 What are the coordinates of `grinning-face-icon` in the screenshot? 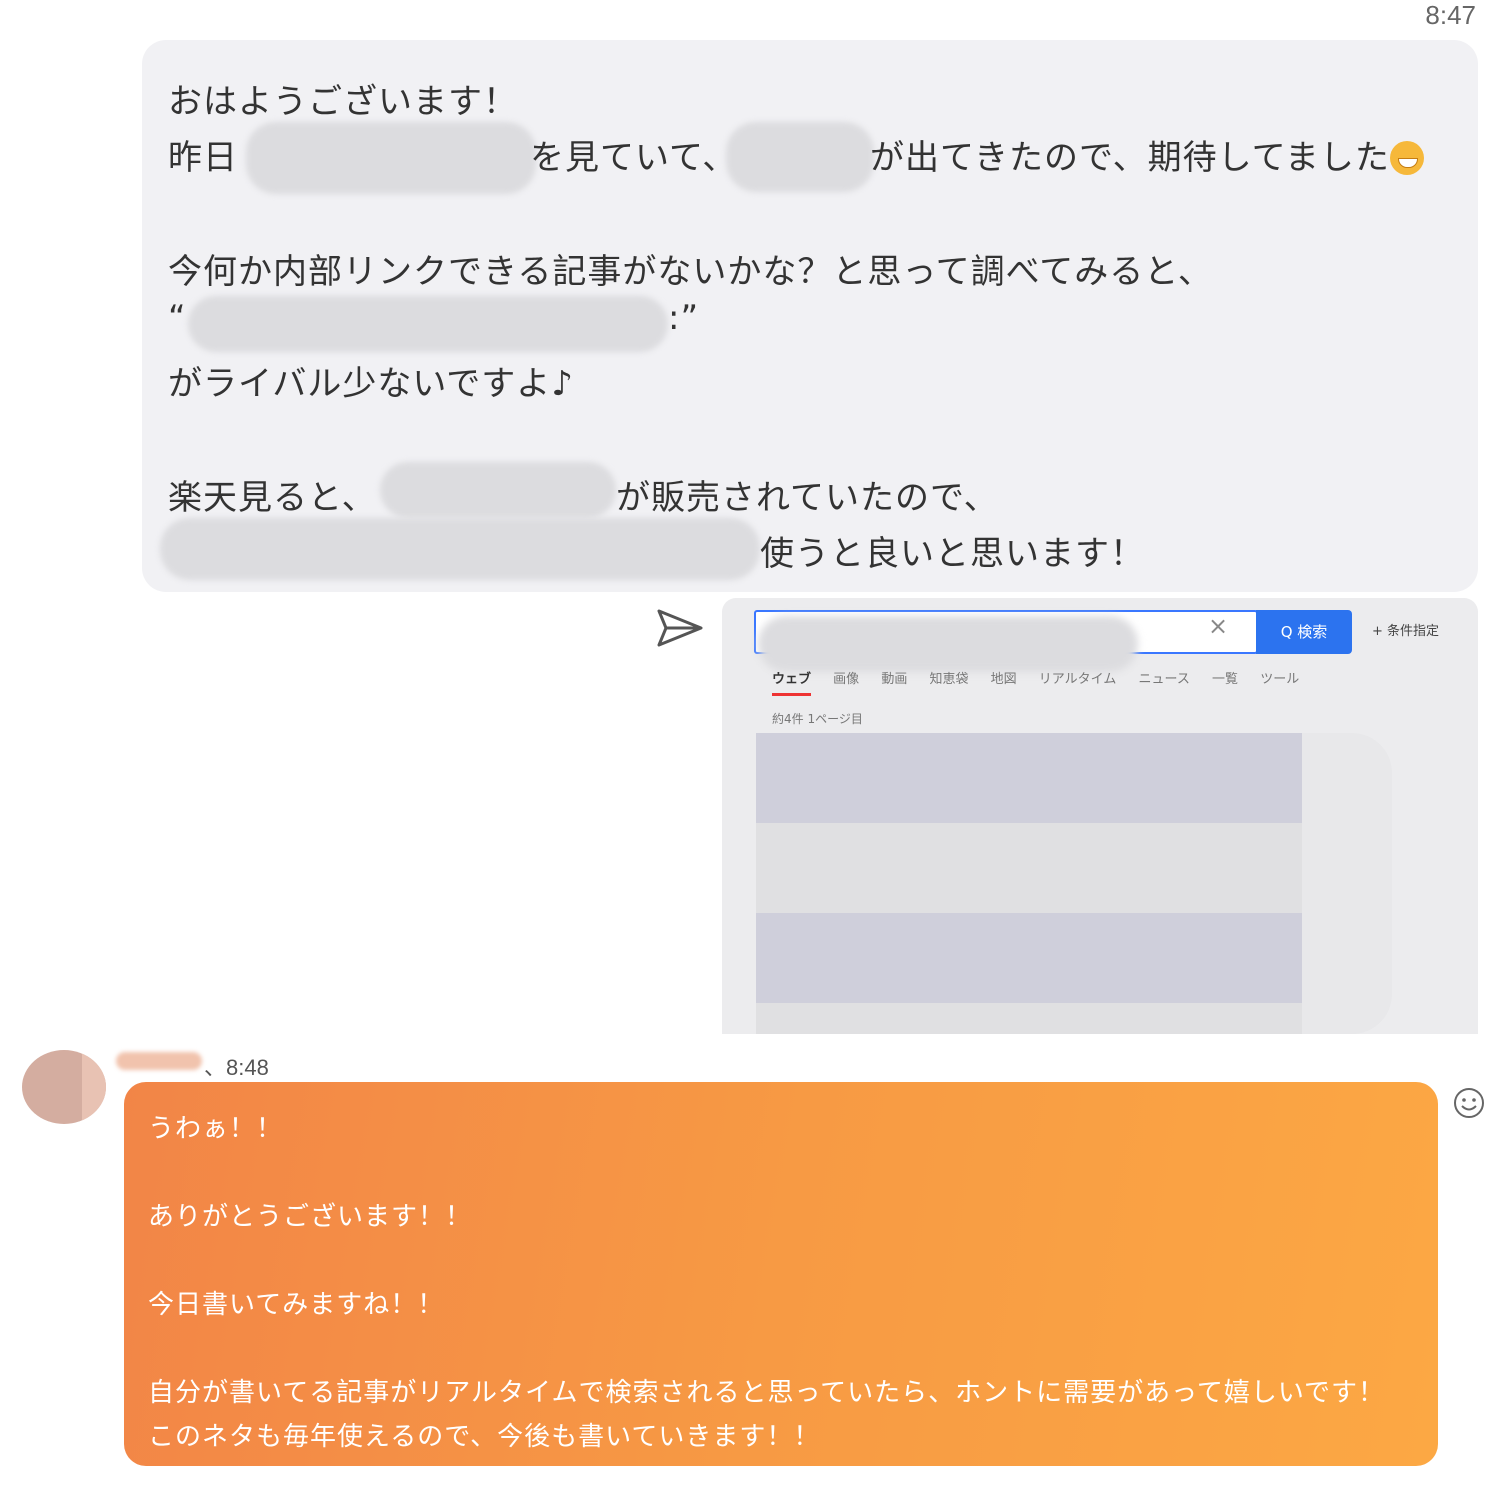 It's located at (1406, 157).